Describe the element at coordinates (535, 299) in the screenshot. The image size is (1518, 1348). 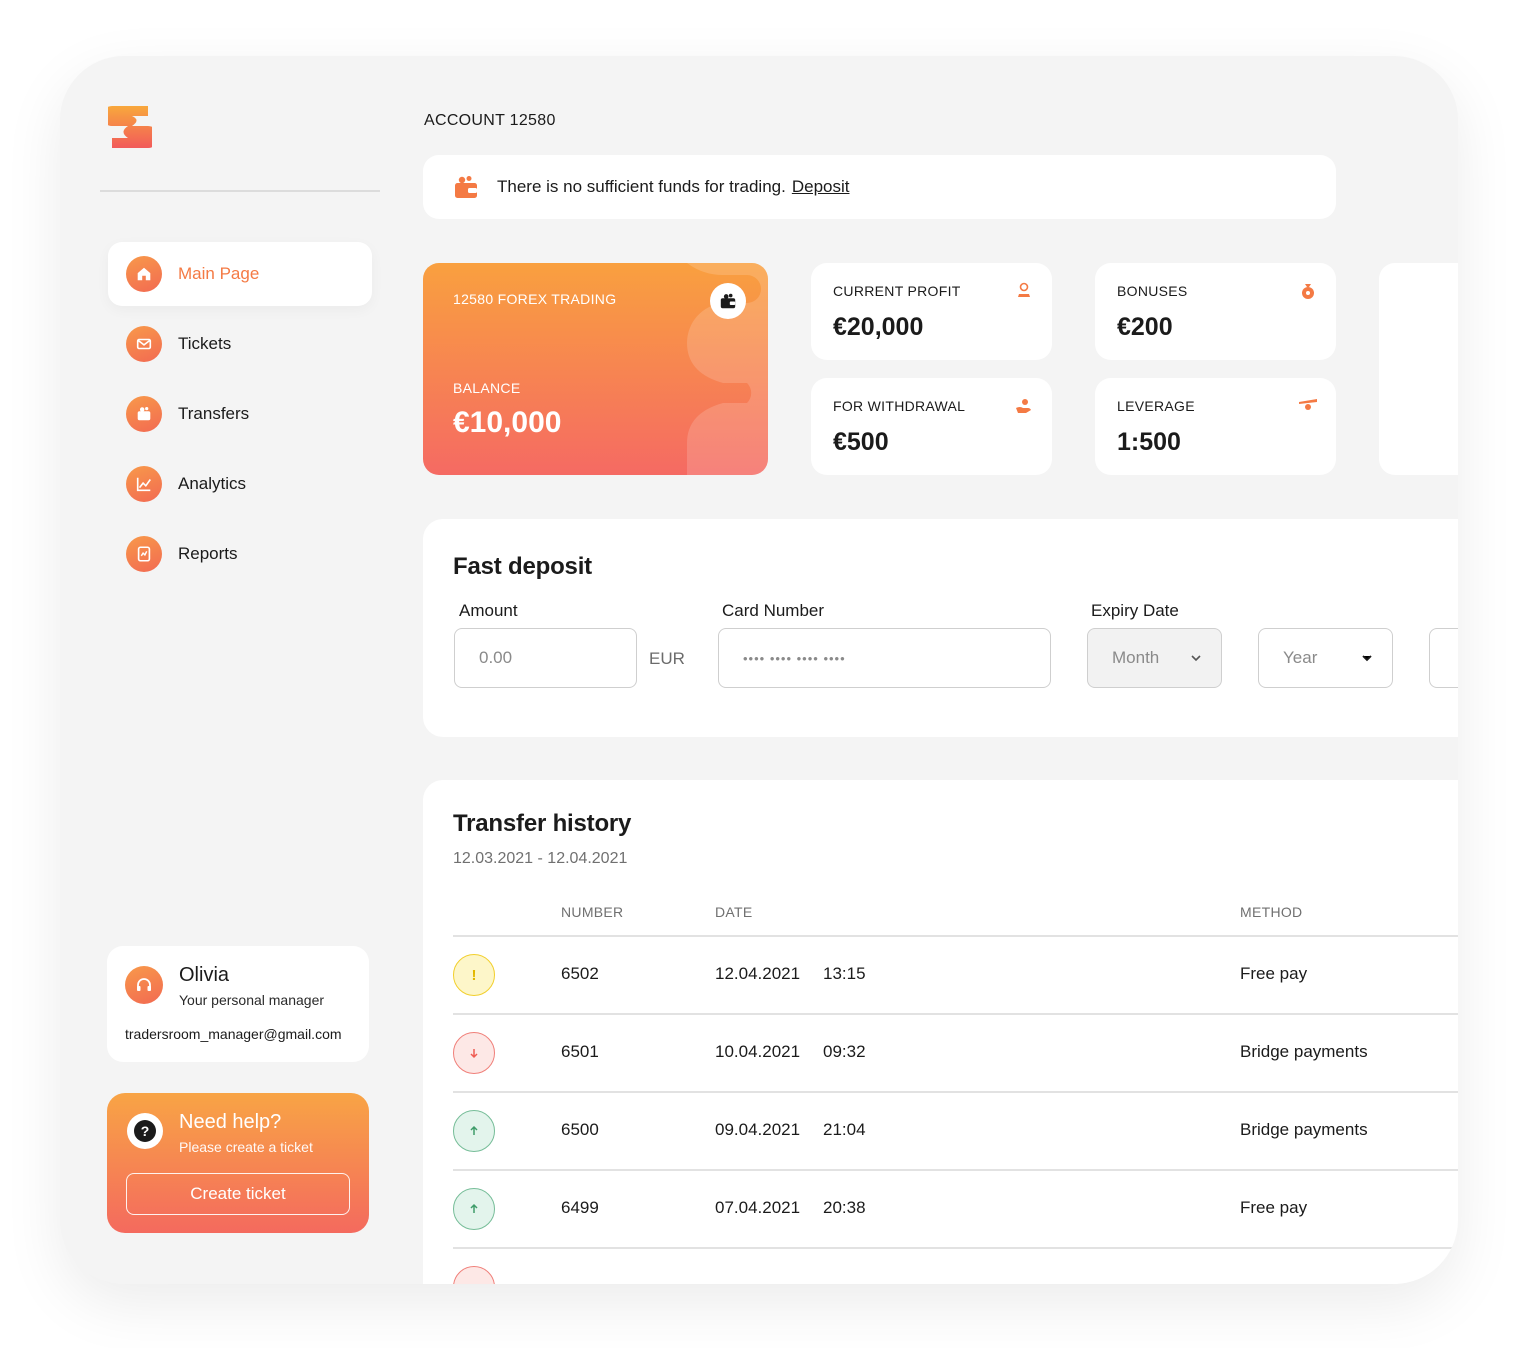
I see `card-title: 12580 FOREX TRADING` at that location.